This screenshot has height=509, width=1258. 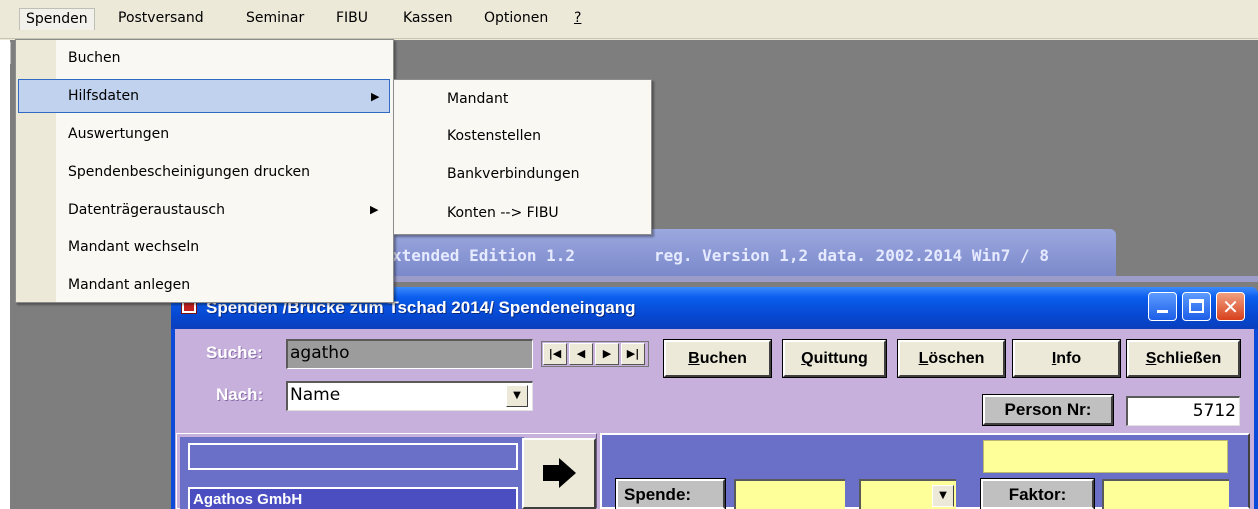 What do you see at coordinates (1048, 410) in the screenshot?
I see `person-nr-label: Person Nr:` at bounding box center [1048, 410].